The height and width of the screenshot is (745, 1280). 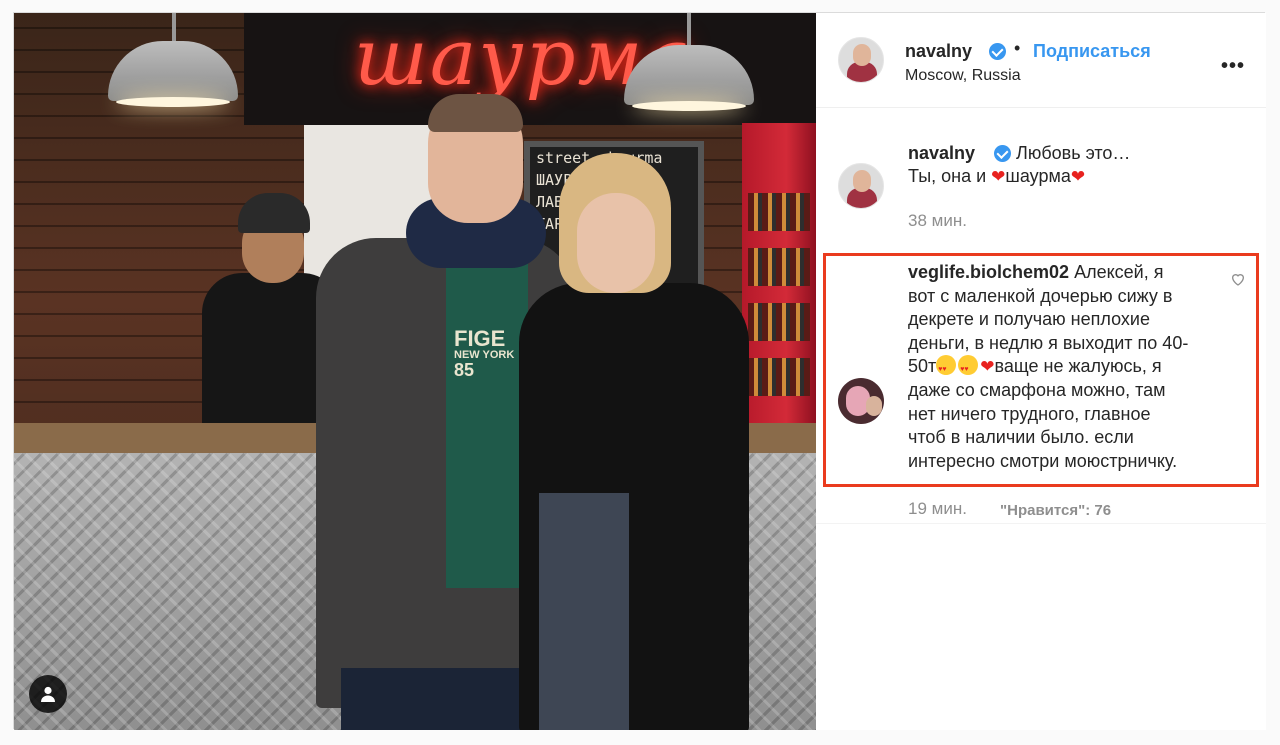 What do you see at coordinates (1048, 342) in the screenshot?
I see `comment-line: деньги, в недлю я выходит по 40-` at bounding box center [1048, 342].